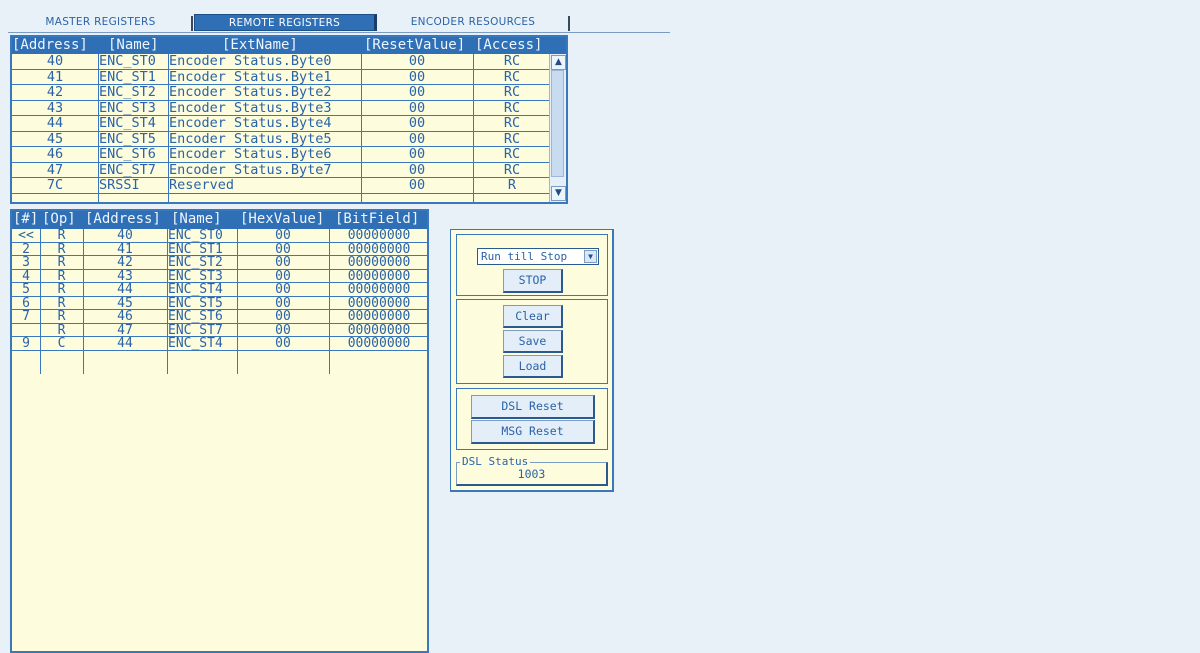 This screenshot has height=653, width=1200. I want to click on run-mode-value: Run till Stop, so click(524, 256).